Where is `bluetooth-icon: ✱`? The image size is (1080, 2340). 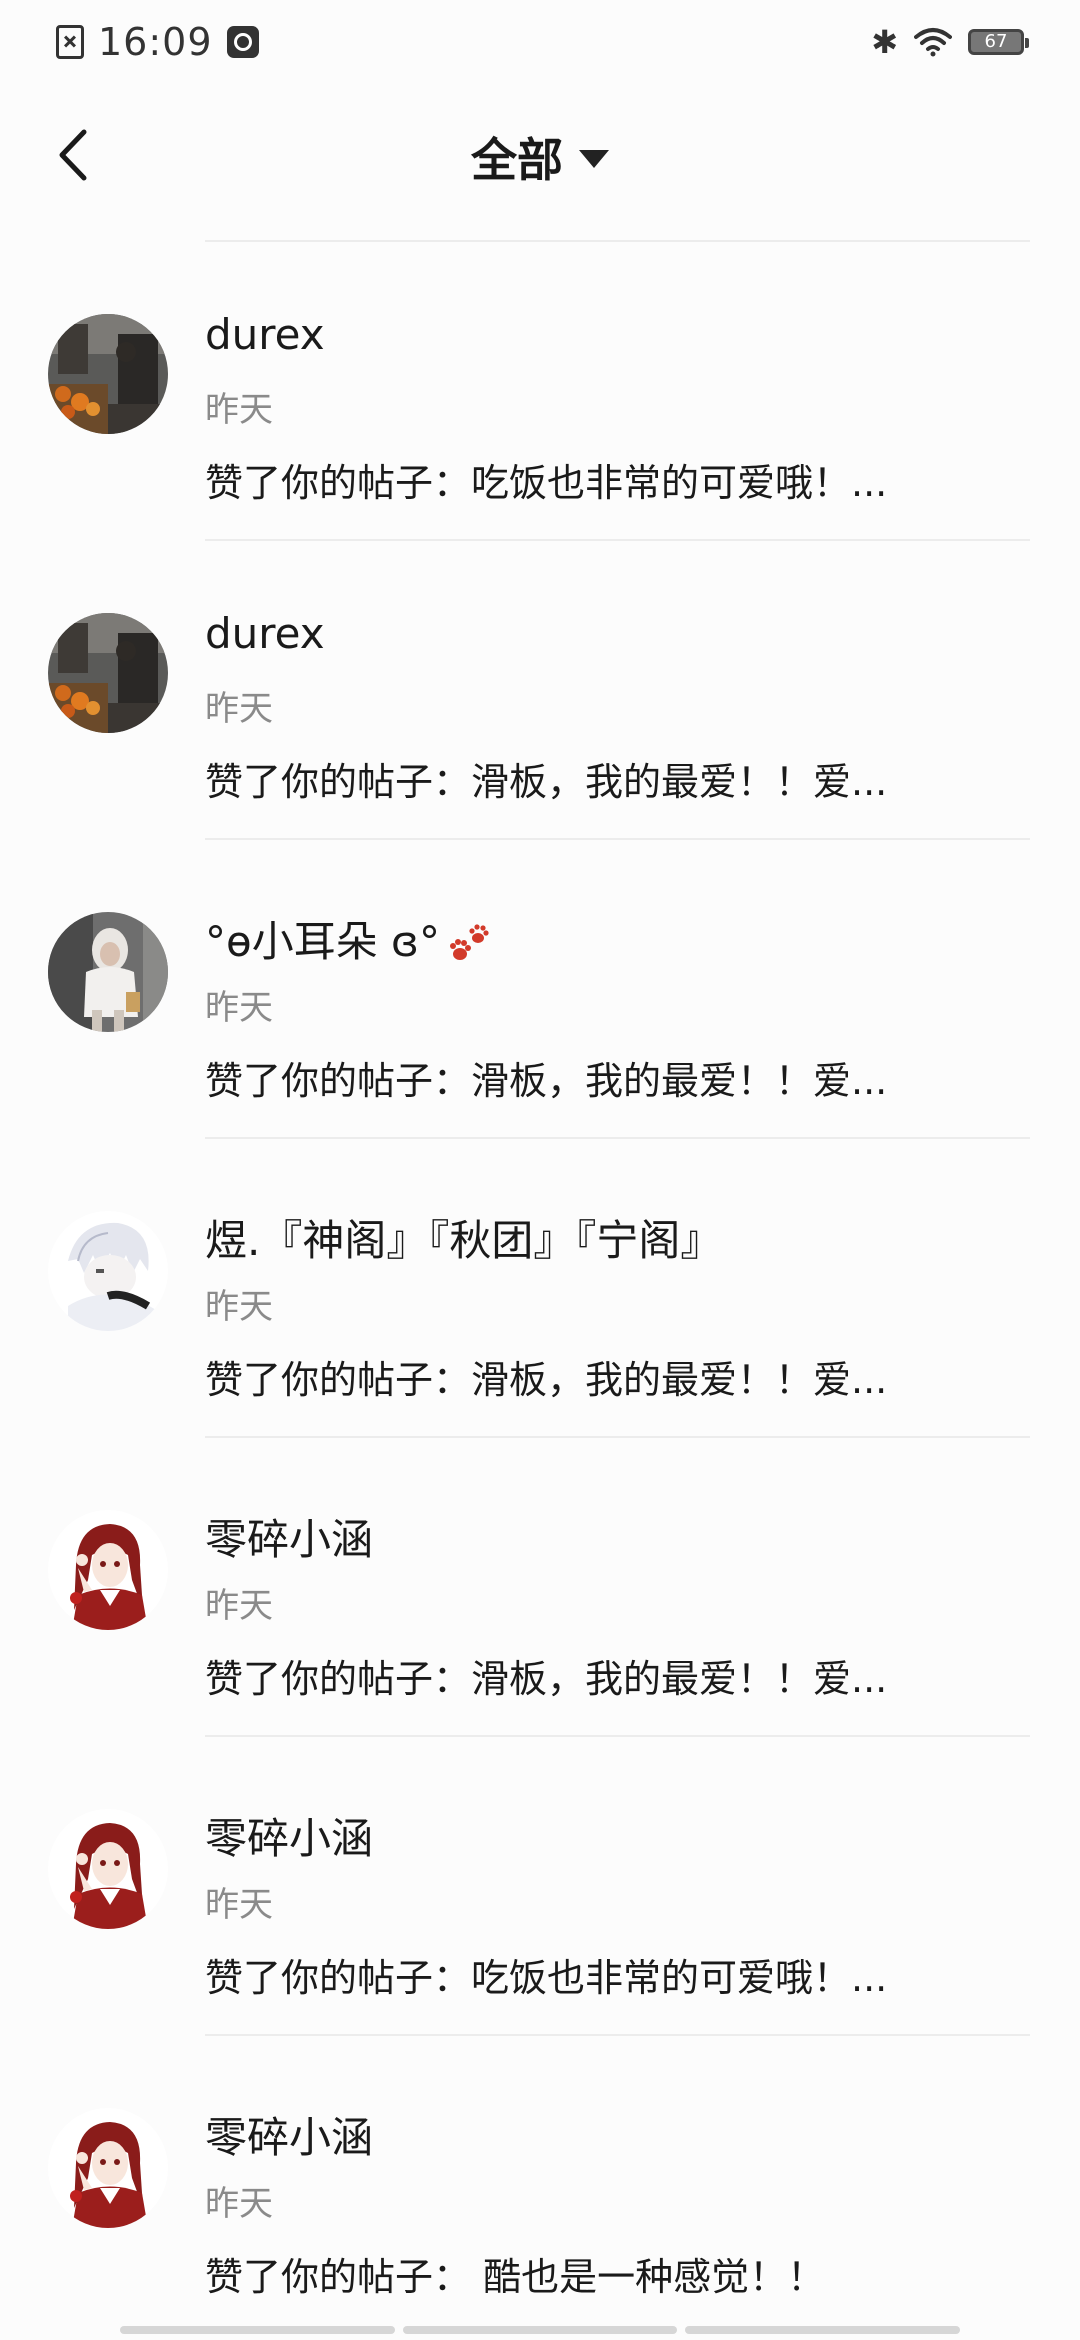
bluetooth-icon: ✱ is located at coordinates (884, 42).